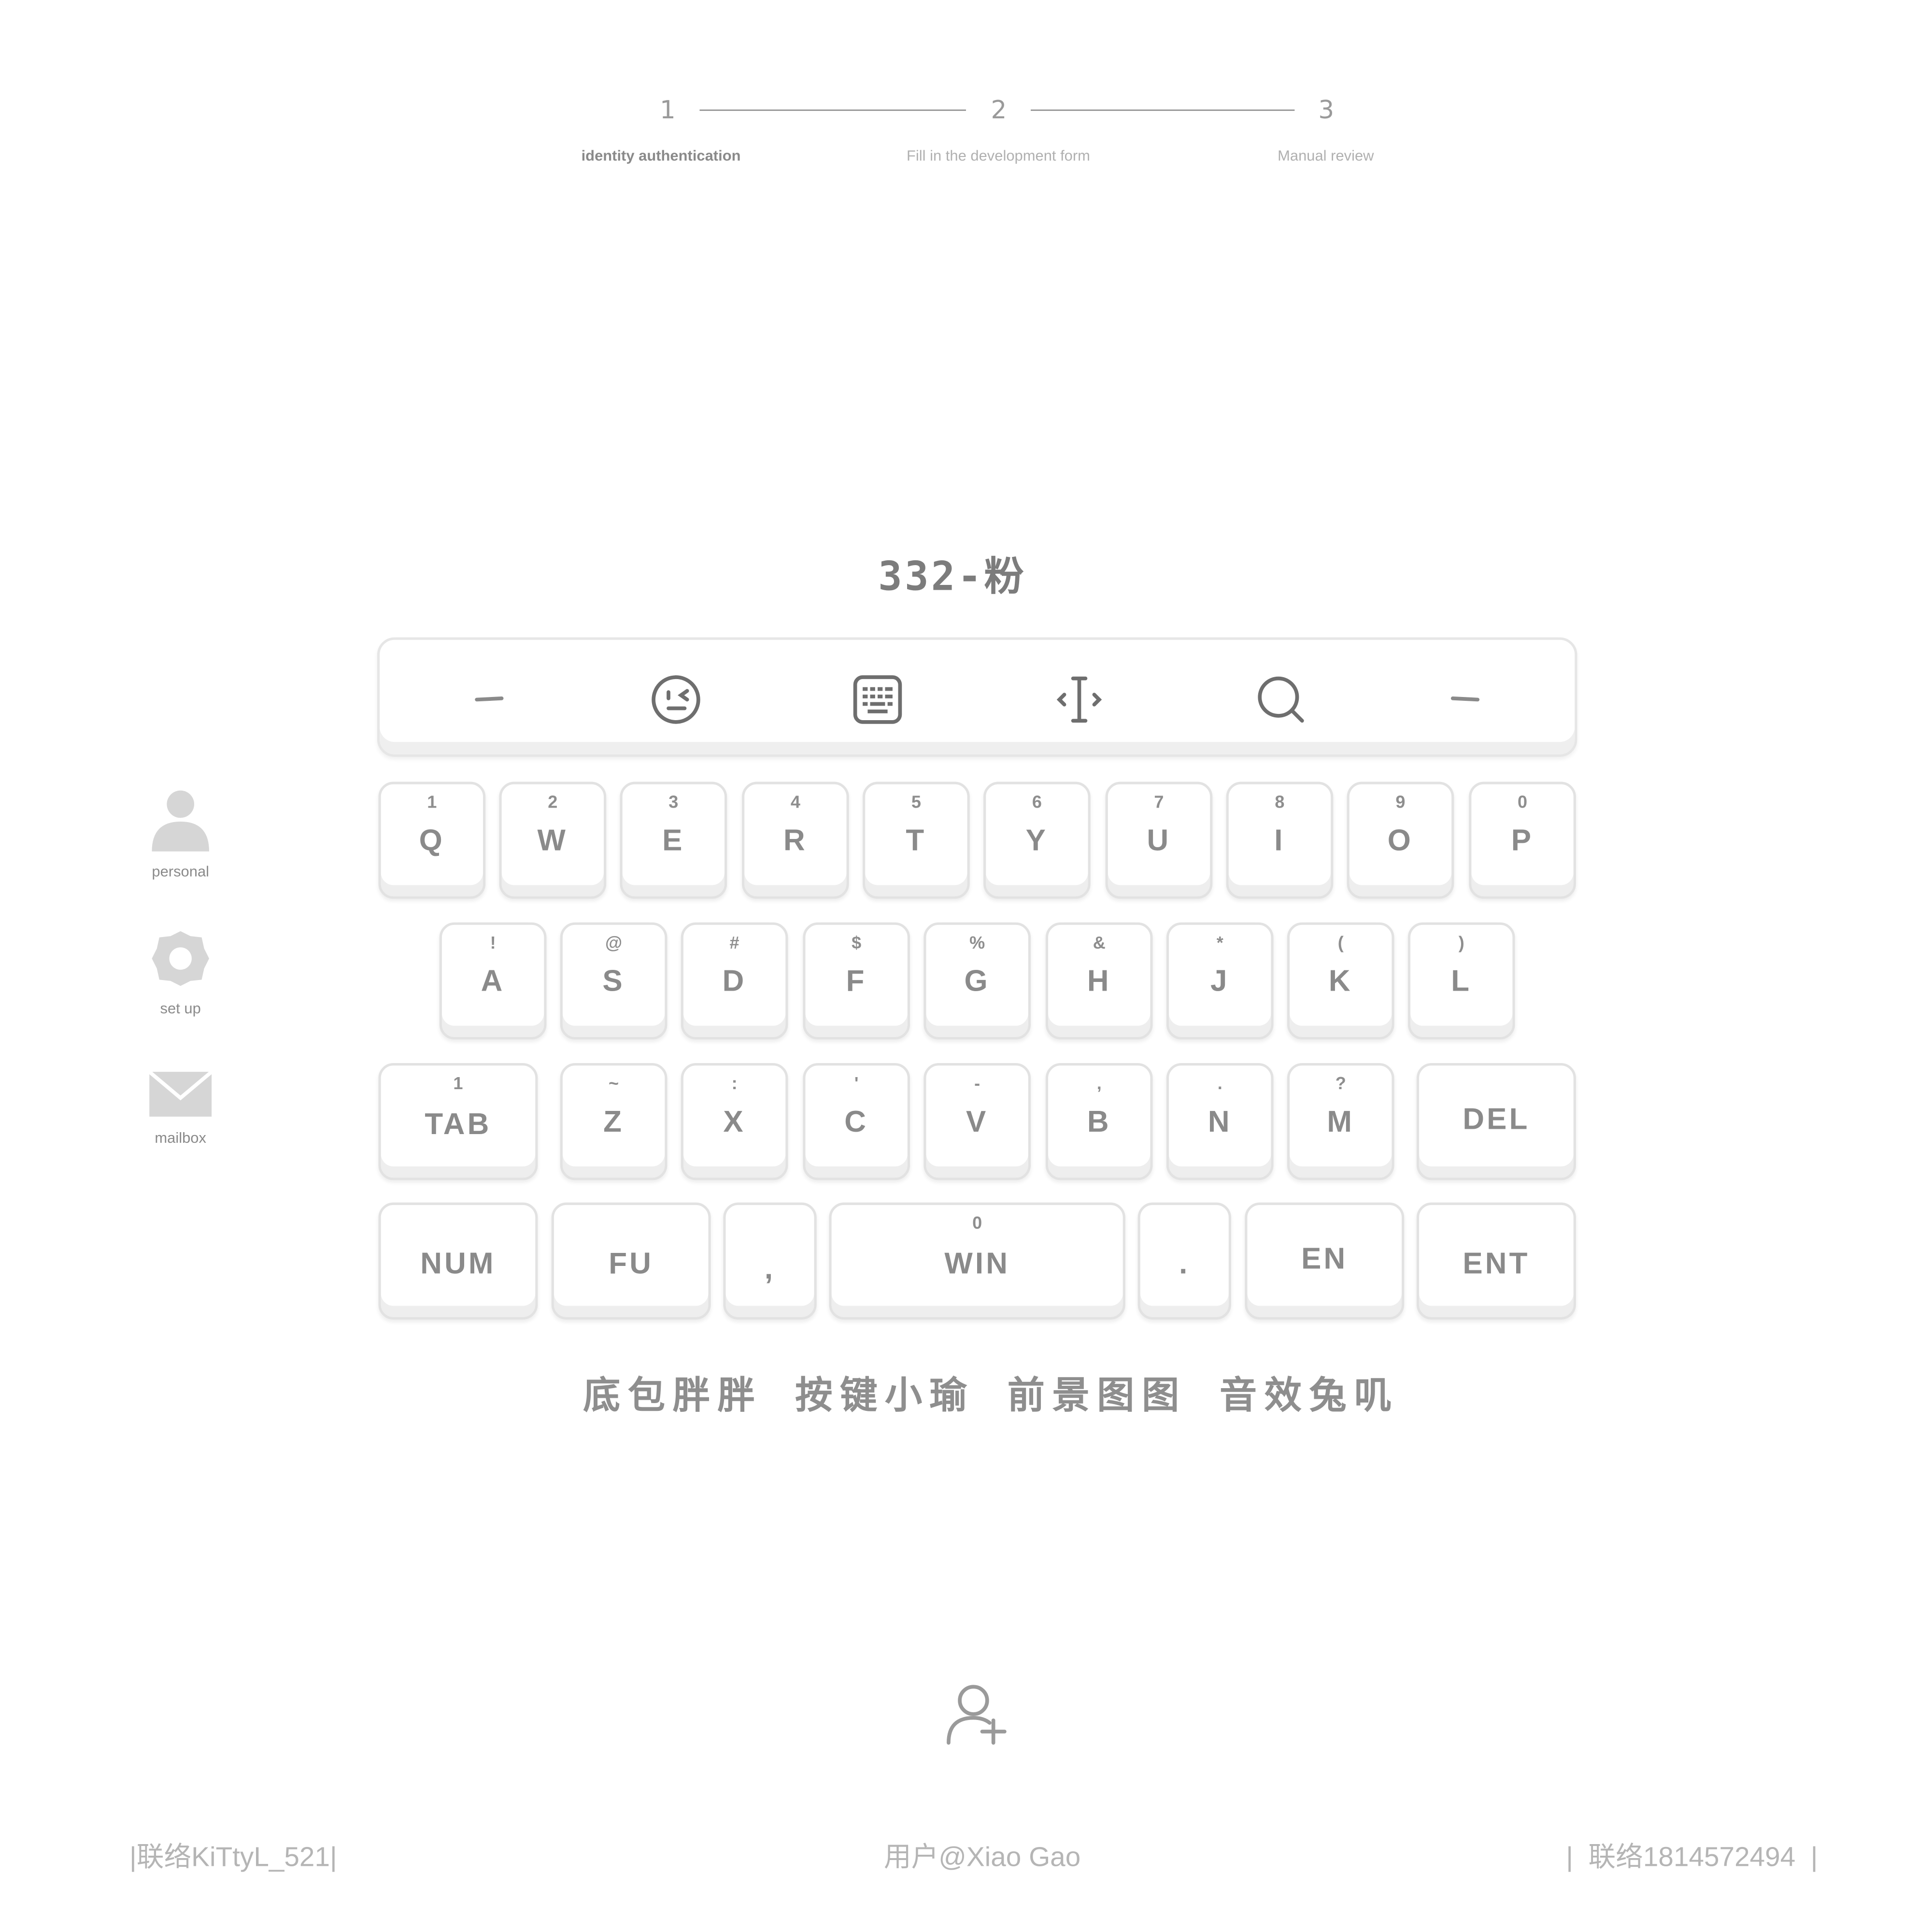 The width and height of the screenshot is (1932, 1932). What do you see at coordinates (1461, 981) in the screenshot?
I see `key-l: ) L` at bounding box center [1461, 981].